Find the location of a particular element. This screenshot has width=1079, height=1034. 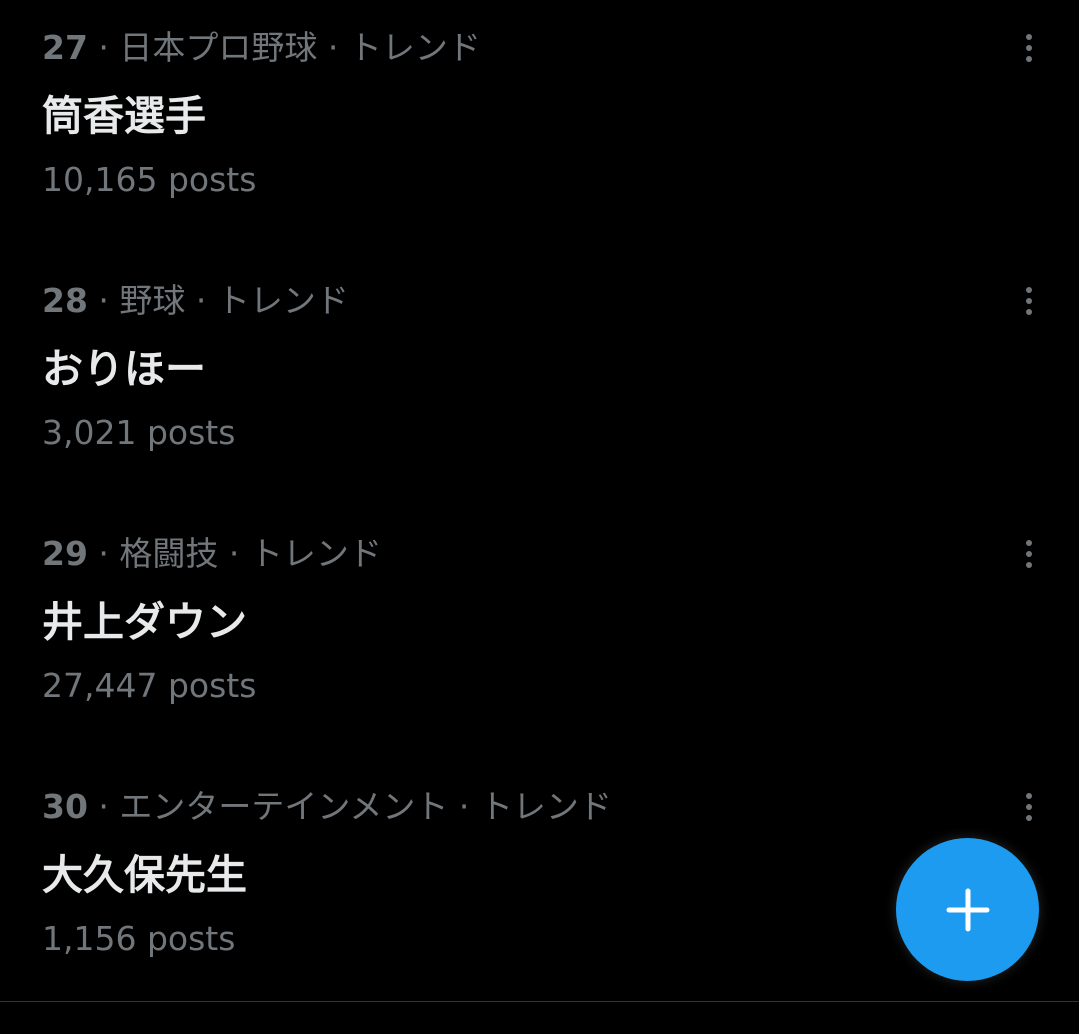

trend-post-count: 10,165 posts is located at coordinates (149, 179).